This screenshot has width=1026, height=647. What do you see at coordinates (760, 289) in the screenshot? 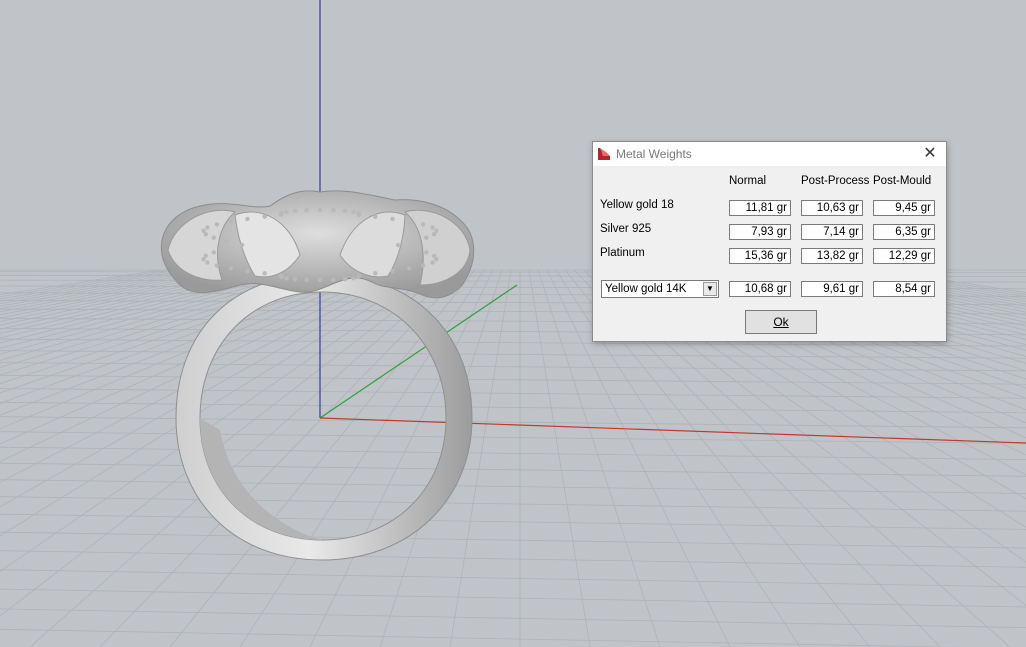
I see `custom-metal-normal-field: 10,68 gr` at bounding box center [760, 289].